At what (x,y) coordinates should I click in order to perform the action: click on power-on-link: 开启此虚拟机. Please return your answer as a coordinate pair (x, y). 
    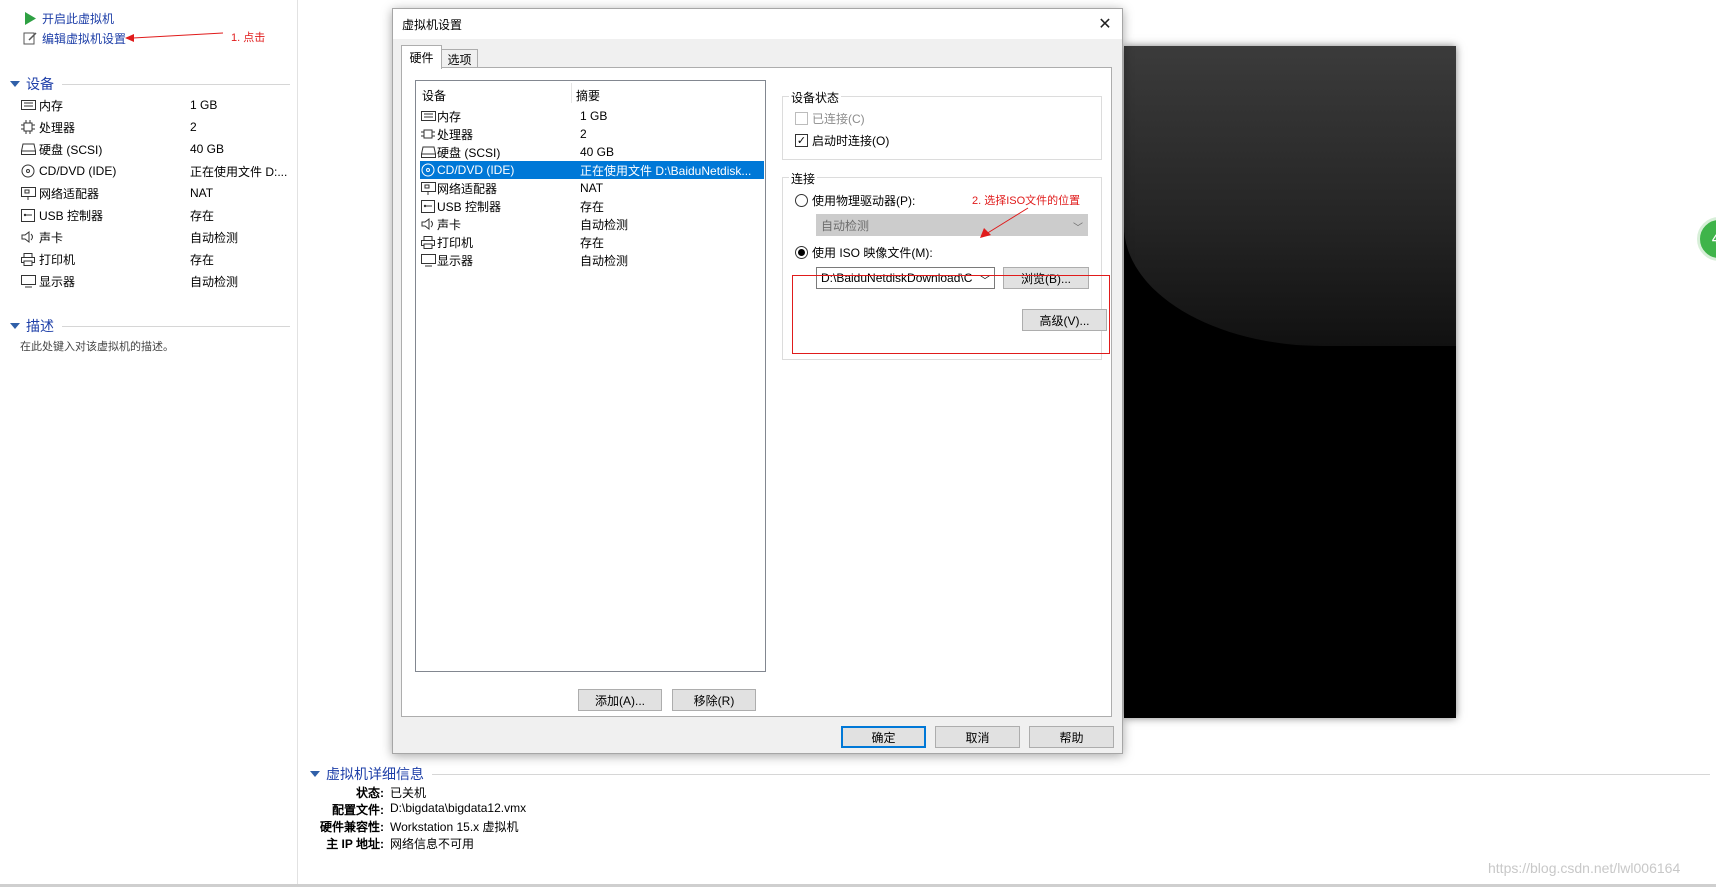
    Looking at the image, I should click on (68, 18).